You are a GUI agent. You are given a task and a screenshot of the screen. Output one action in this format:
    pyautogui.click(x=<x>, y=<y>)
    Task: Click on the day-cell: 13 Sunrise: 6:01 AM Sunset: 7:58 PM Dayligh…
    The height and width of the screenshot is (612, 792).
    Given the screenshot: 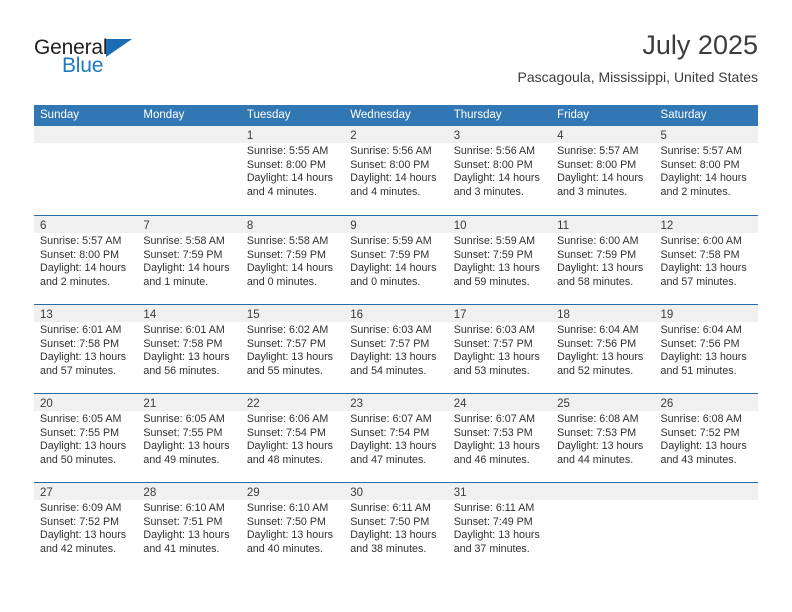 What is the action you would take?
    pyautogui.click(x=86, y=349)
    